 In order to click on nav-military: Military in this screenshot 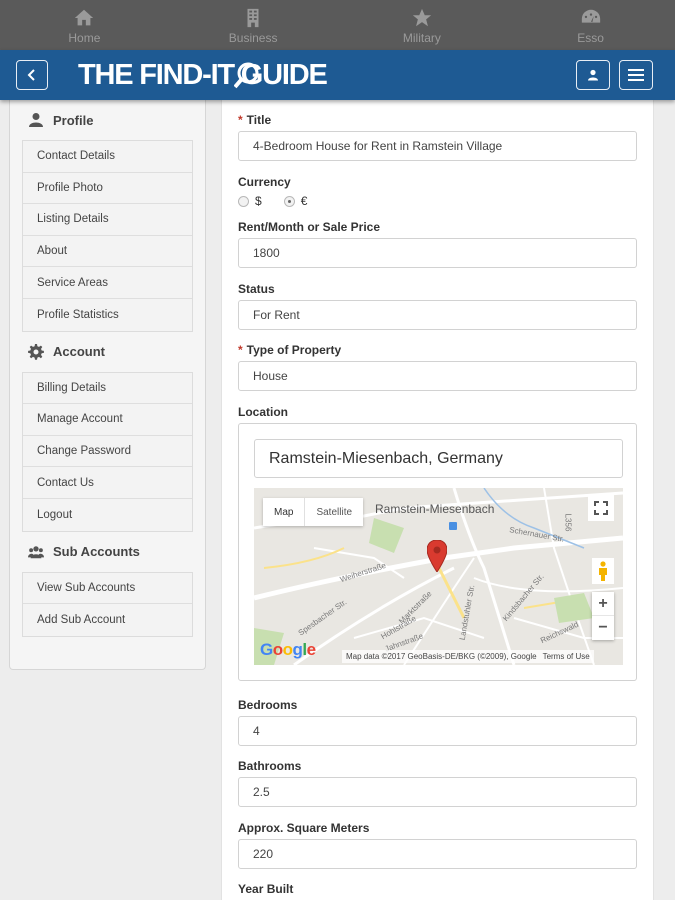, I will do `click(422, 25)`.